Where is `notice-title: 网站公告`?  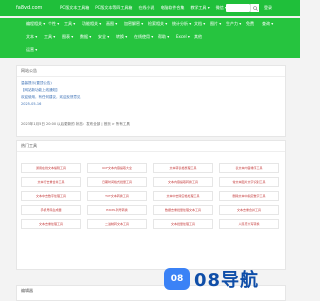 notice-title: 网站公告 is located at coordinates (151, 71).